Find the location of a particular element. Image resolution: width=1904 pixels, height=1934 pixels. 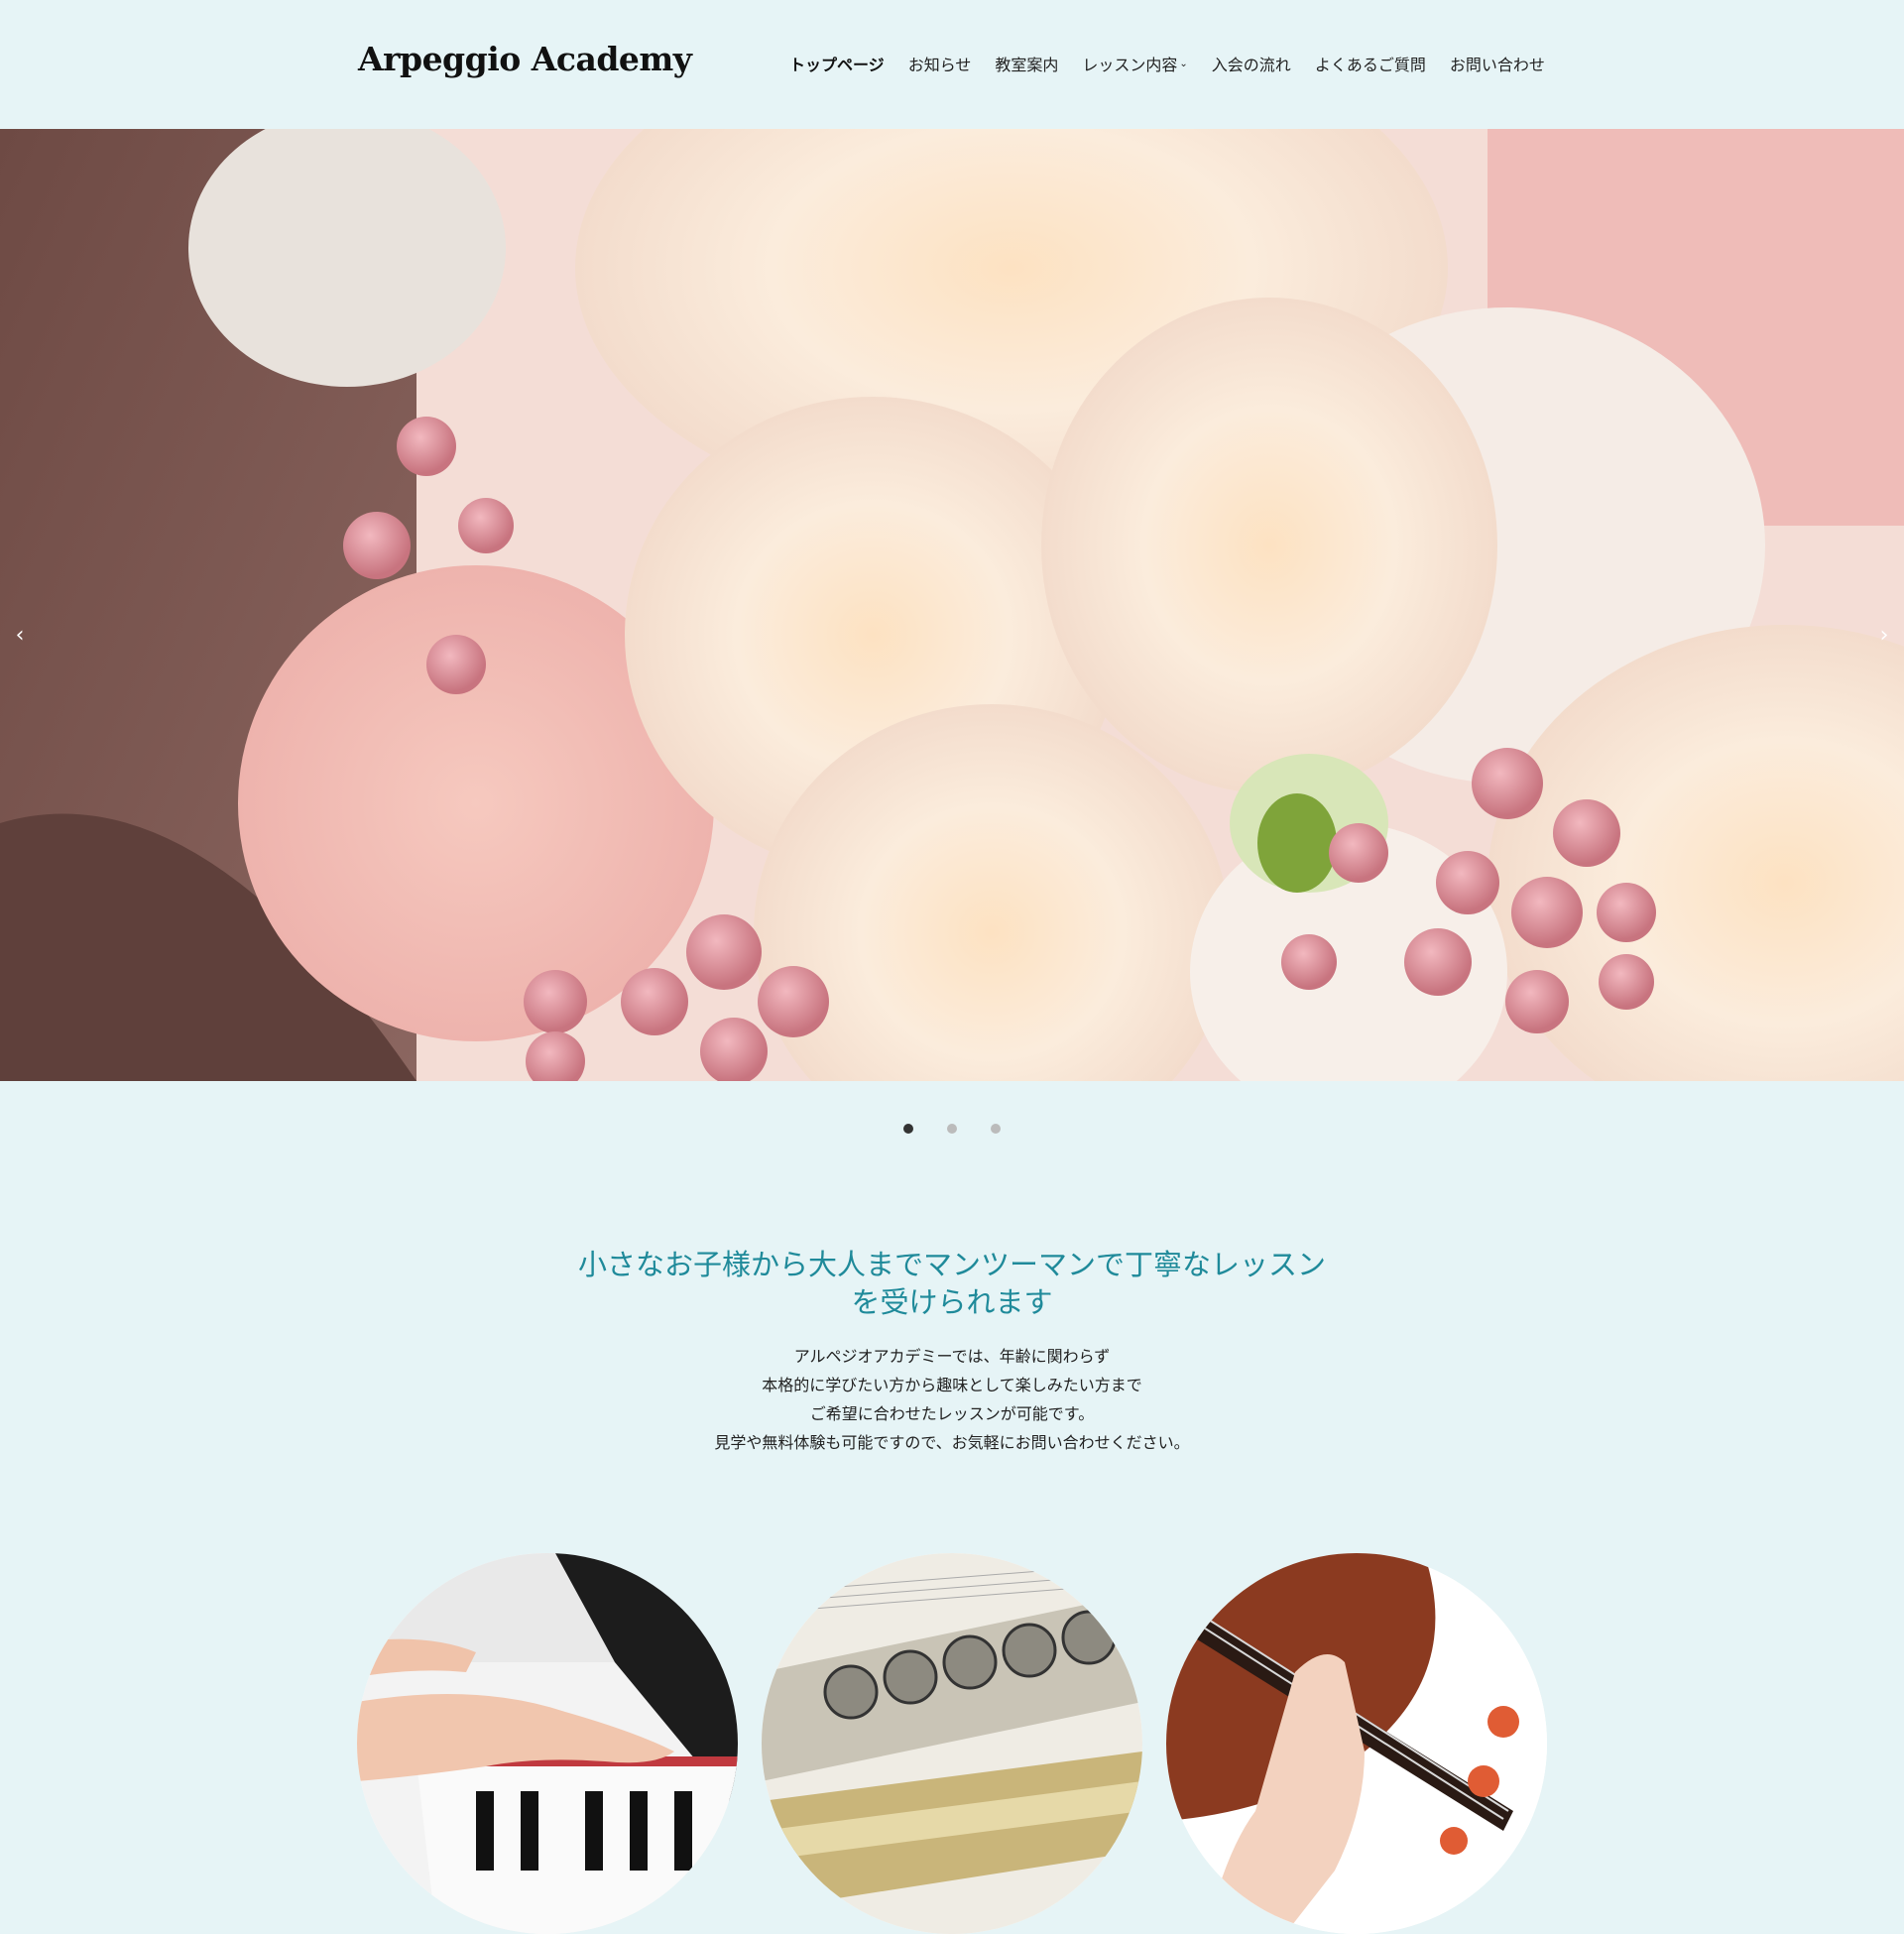

slider-prev-button: ‹ is located at coordinates (20, 634).